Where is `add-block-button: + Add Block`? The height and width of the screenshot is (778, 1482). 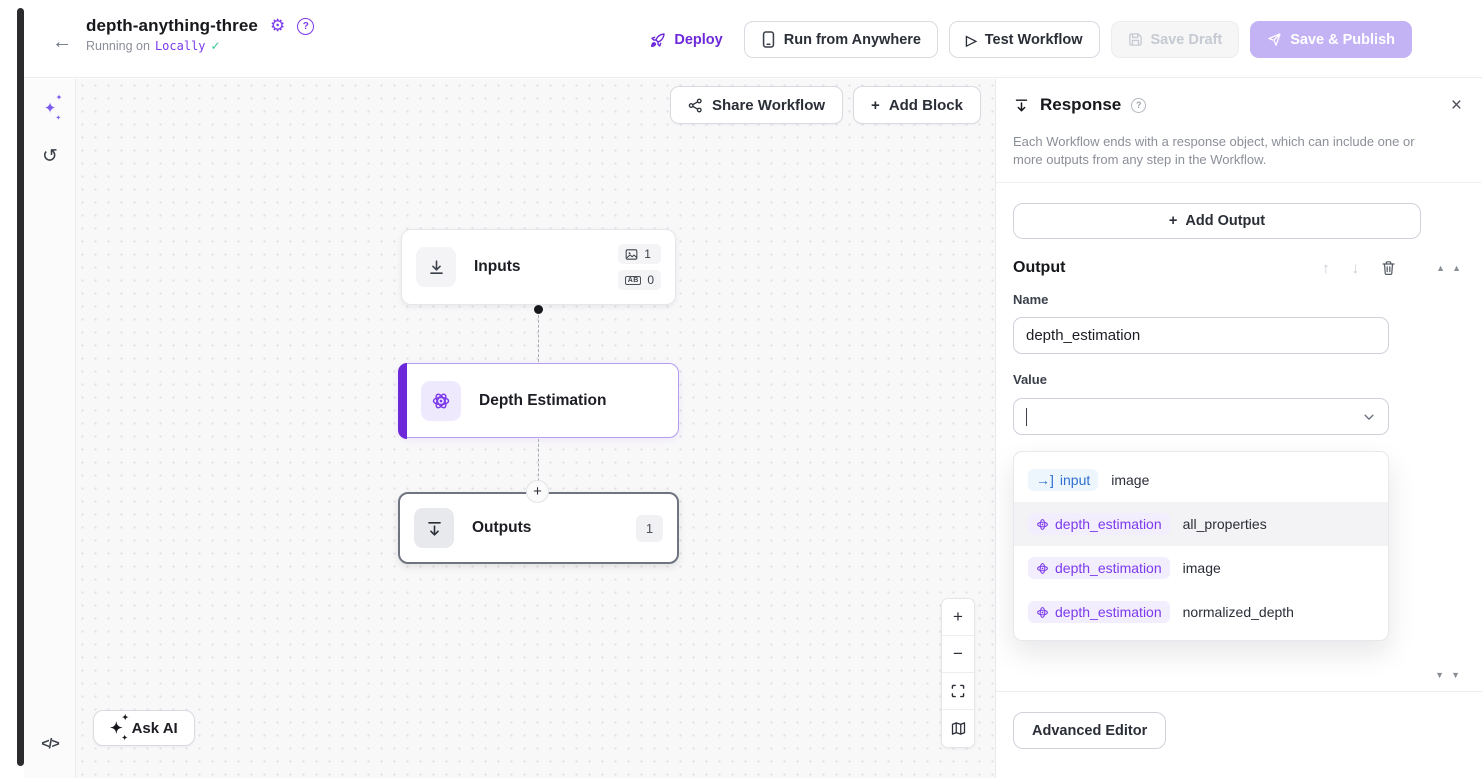 add-block-button: + Add Block is located at coordinates (917, 105).